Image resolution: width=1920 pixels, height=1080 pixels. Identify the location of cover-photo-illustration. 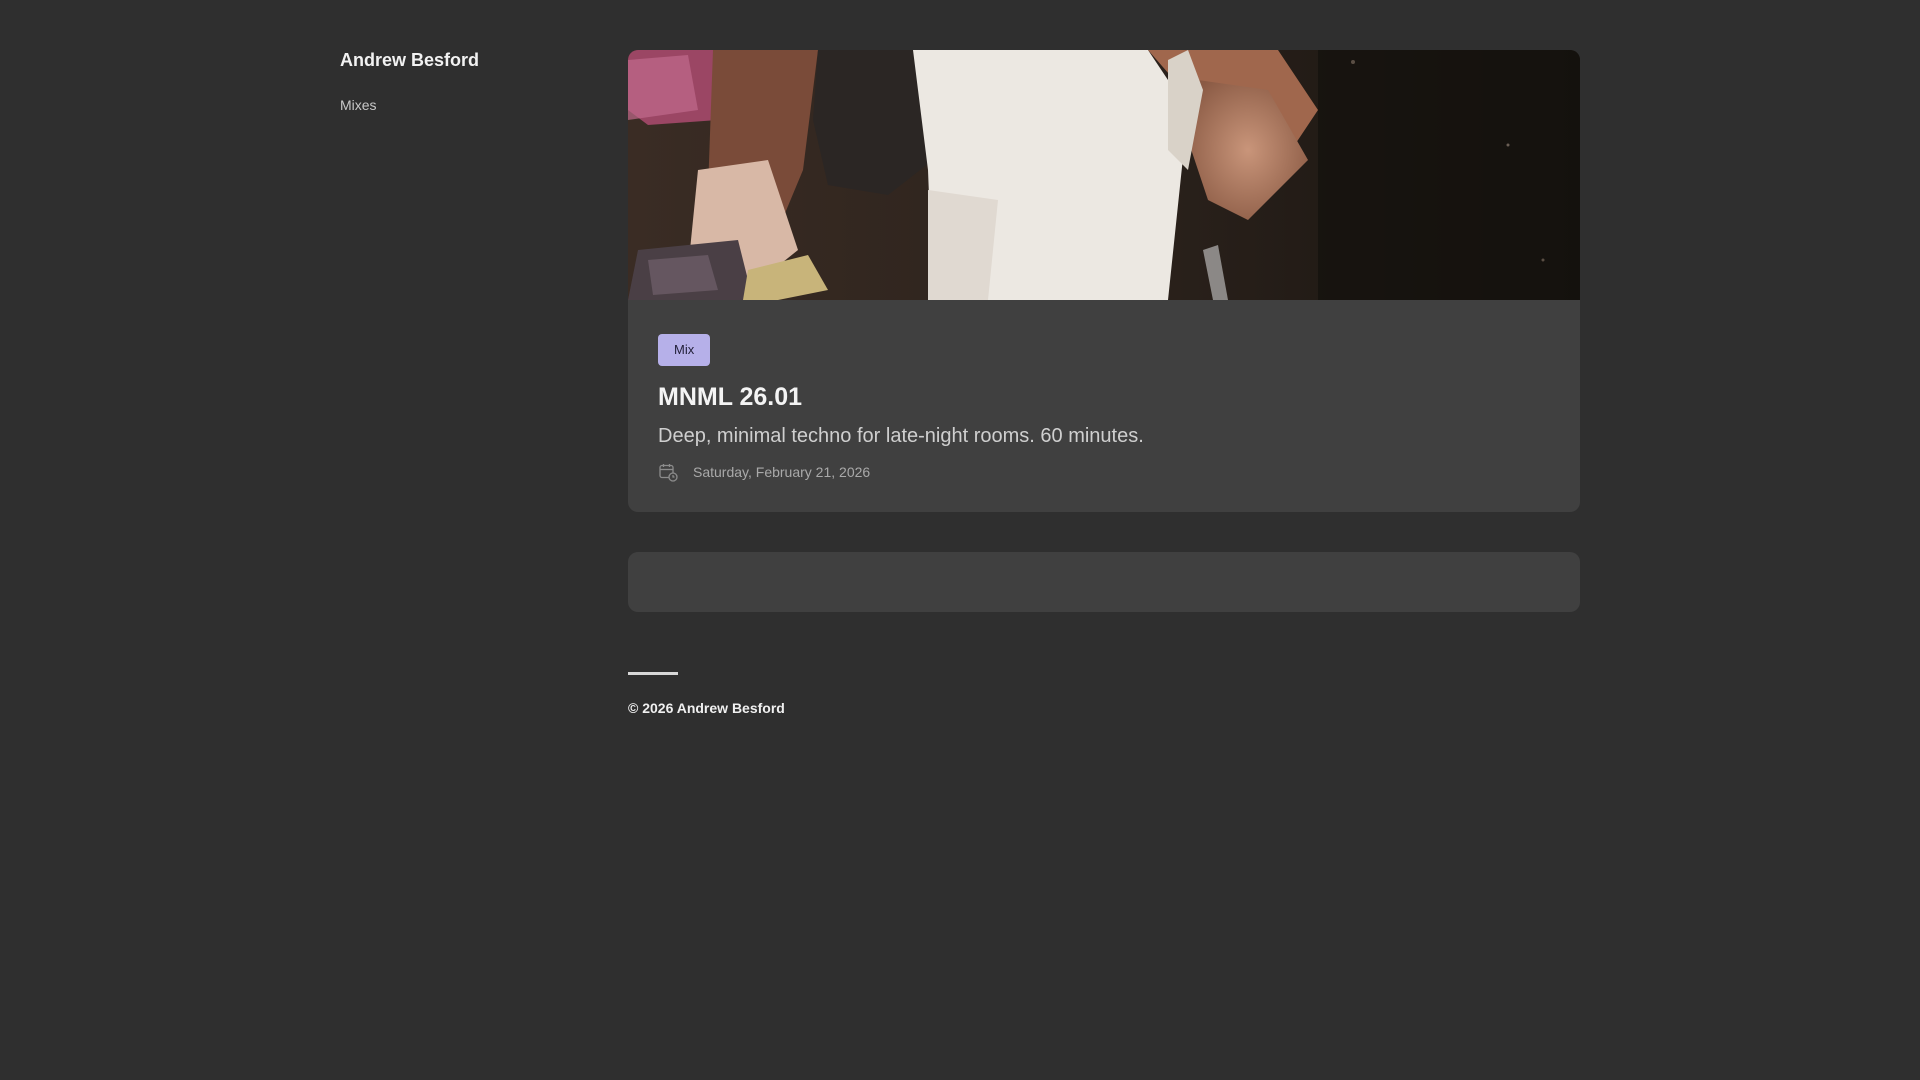
(1104, 175).